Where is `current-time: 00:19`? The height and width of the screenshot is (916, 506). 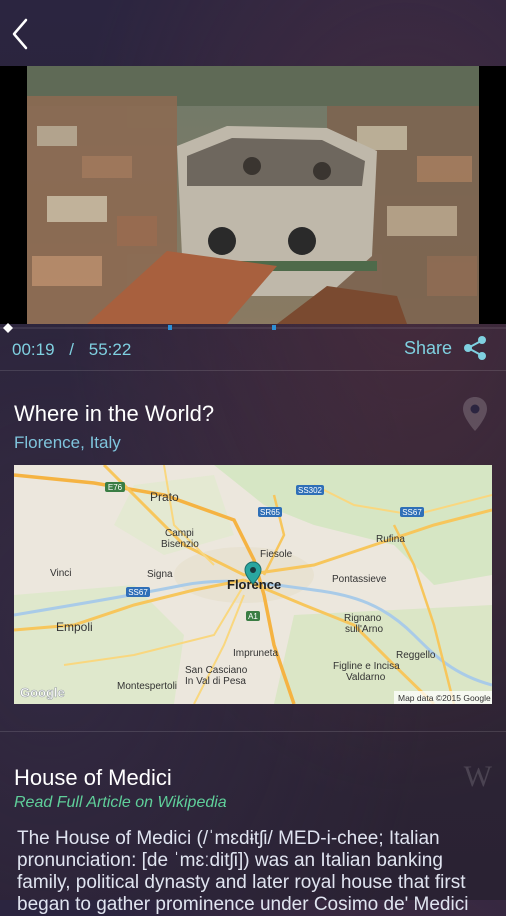
current-time: 00:19 is located at coordinates (33, 349).